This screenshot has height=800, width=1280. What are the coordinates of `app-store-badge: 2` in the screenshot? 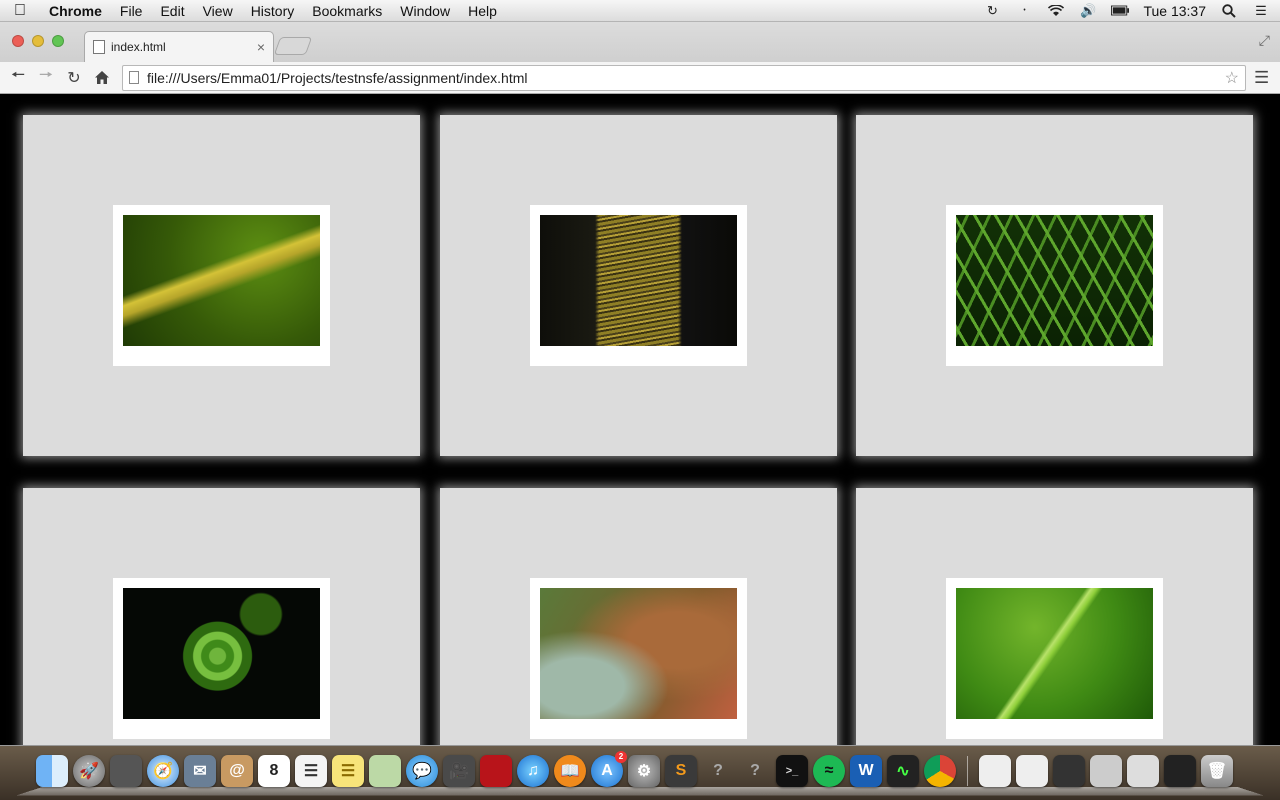 It's located at (621, 757).